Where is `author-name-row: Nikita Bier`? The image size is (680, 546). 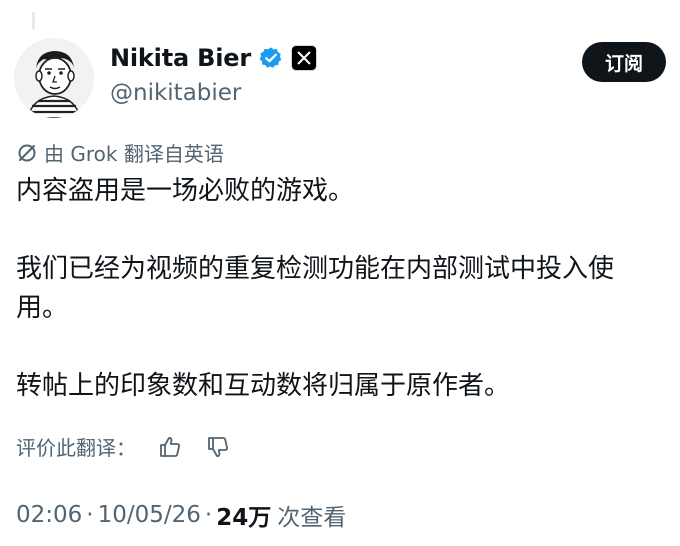 author-name-row: Nikita Bier is located at coordinates (213, 58).